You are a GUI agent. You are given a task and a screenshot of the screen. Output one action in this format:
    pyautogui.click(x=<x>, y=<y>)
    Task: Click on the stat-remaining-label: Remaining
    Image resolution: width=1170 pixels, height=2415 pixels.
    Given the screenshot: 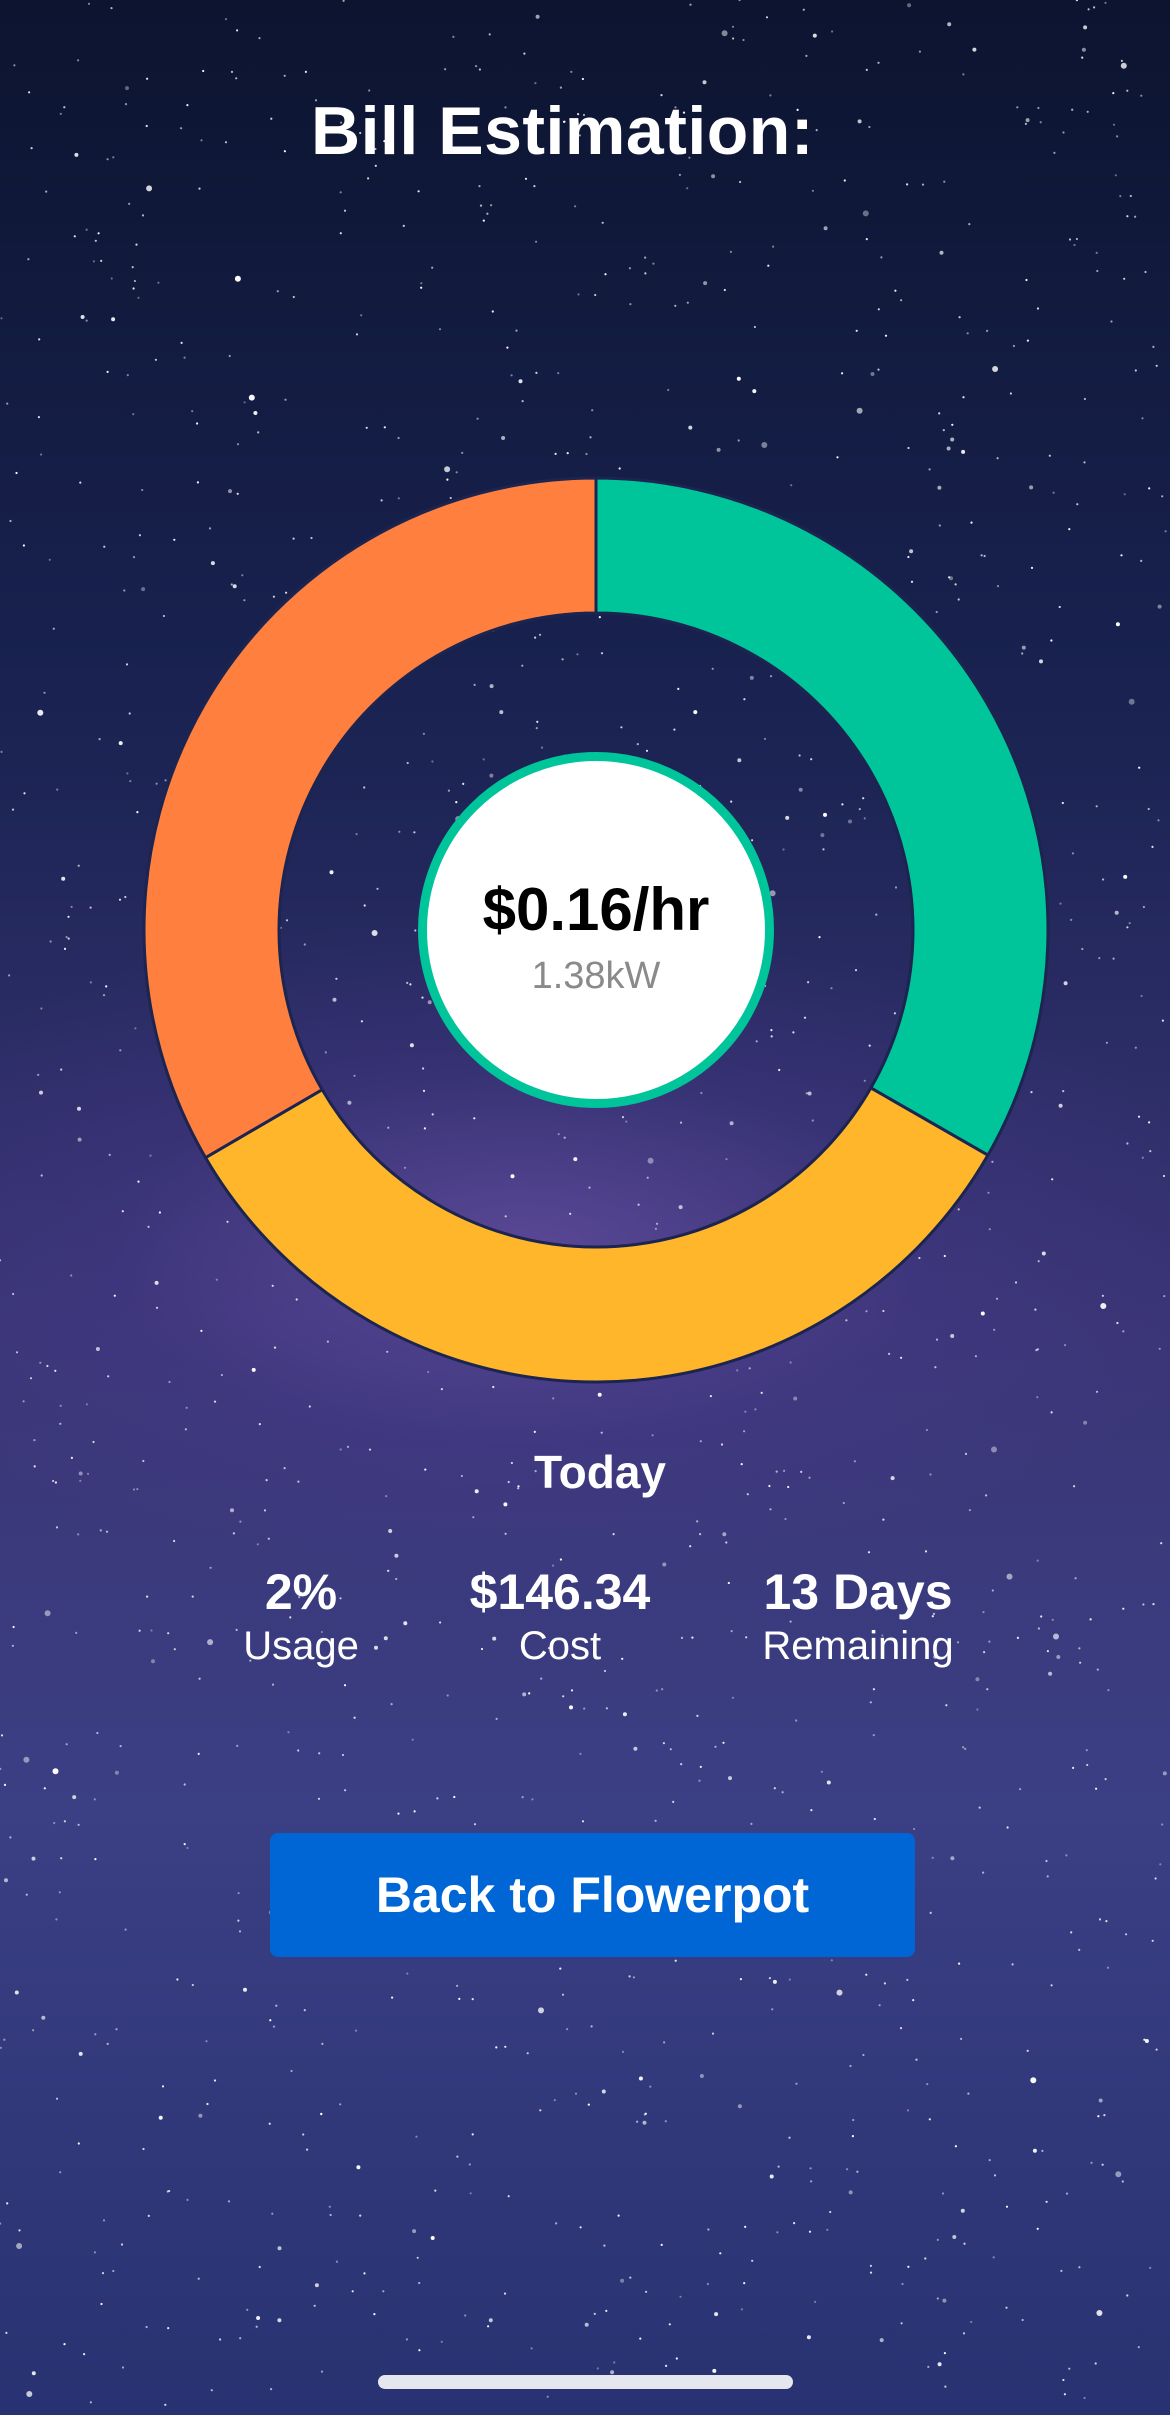 What is the action you would take?
    pyautogui.click(x=858, y=1646)
    